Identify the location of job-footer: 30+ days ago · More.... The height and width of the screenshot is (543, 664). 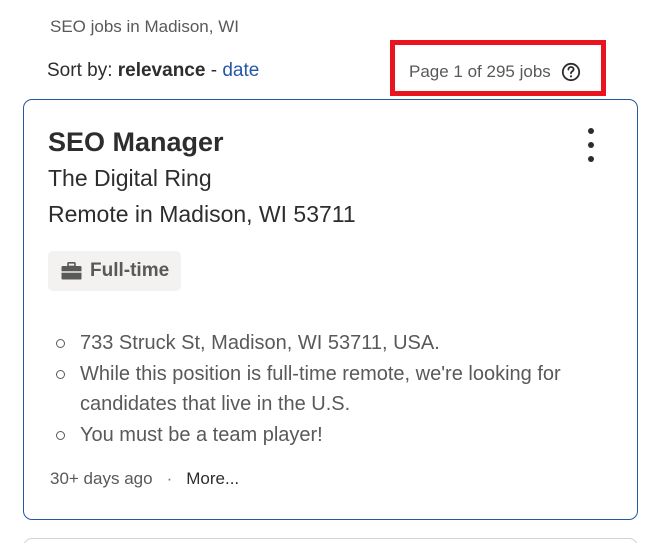
(144, 479).